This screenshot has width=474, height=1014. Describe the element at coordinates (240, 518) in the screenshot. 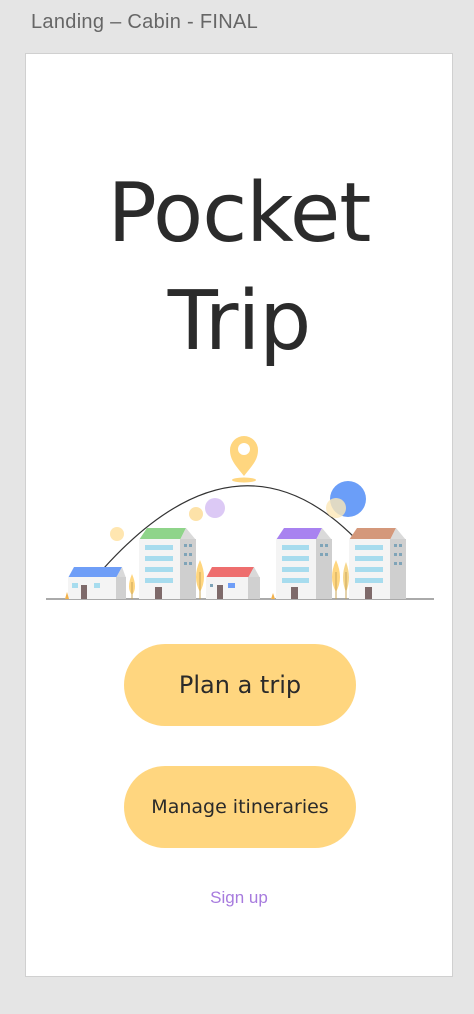

I see `city-illustration` at that location.